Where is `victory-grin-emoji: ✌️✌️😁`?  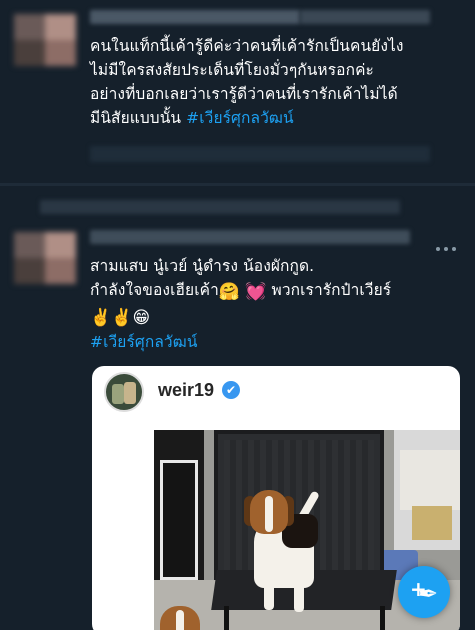
victory-grin-emoji: ✌️✌️😁 is located at coordinates (120, 318).